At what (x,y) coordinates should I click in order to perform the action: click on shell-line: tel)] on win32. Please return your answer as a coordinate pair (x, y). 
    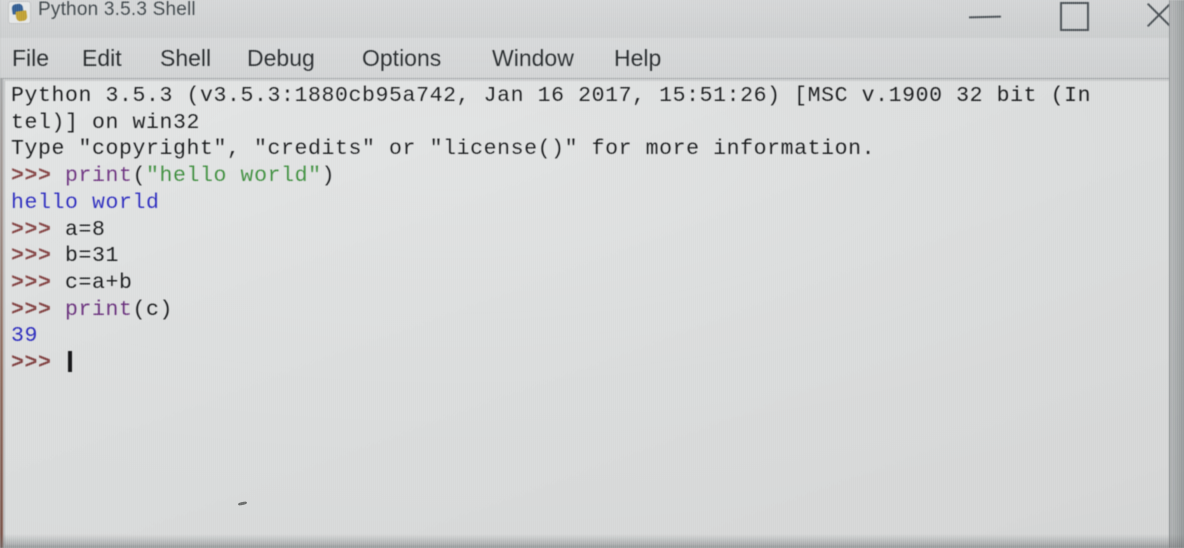
    Looking at the image, I should click on (591, 123).